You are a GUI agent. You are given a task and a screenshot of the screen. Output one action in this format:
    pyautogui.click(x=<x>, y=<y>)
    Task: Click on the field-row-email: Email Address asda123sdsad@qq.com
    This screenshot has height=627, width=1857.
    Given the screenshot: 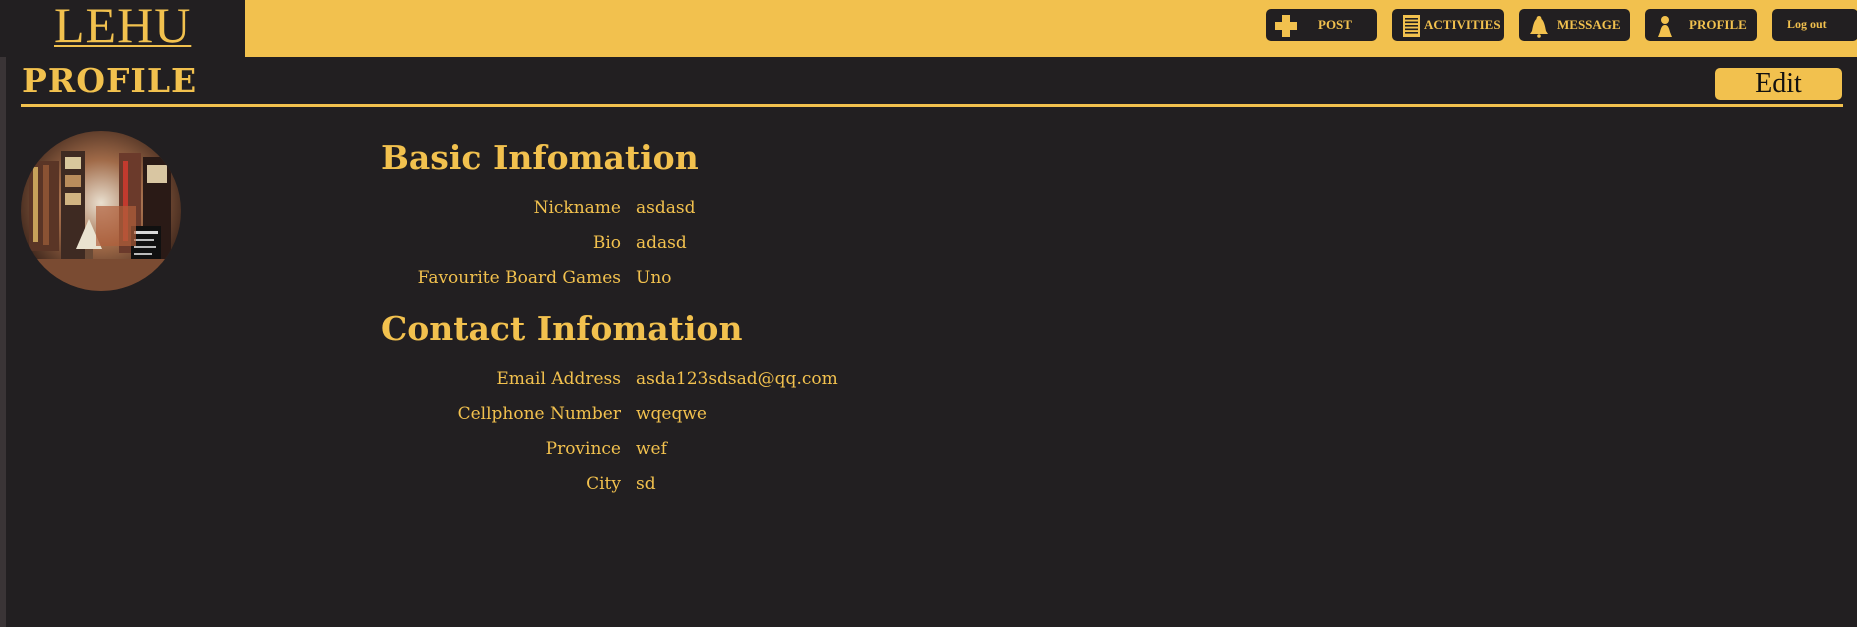 What is the action you would take?
    pyautogui.click(x=650, y=379)
    